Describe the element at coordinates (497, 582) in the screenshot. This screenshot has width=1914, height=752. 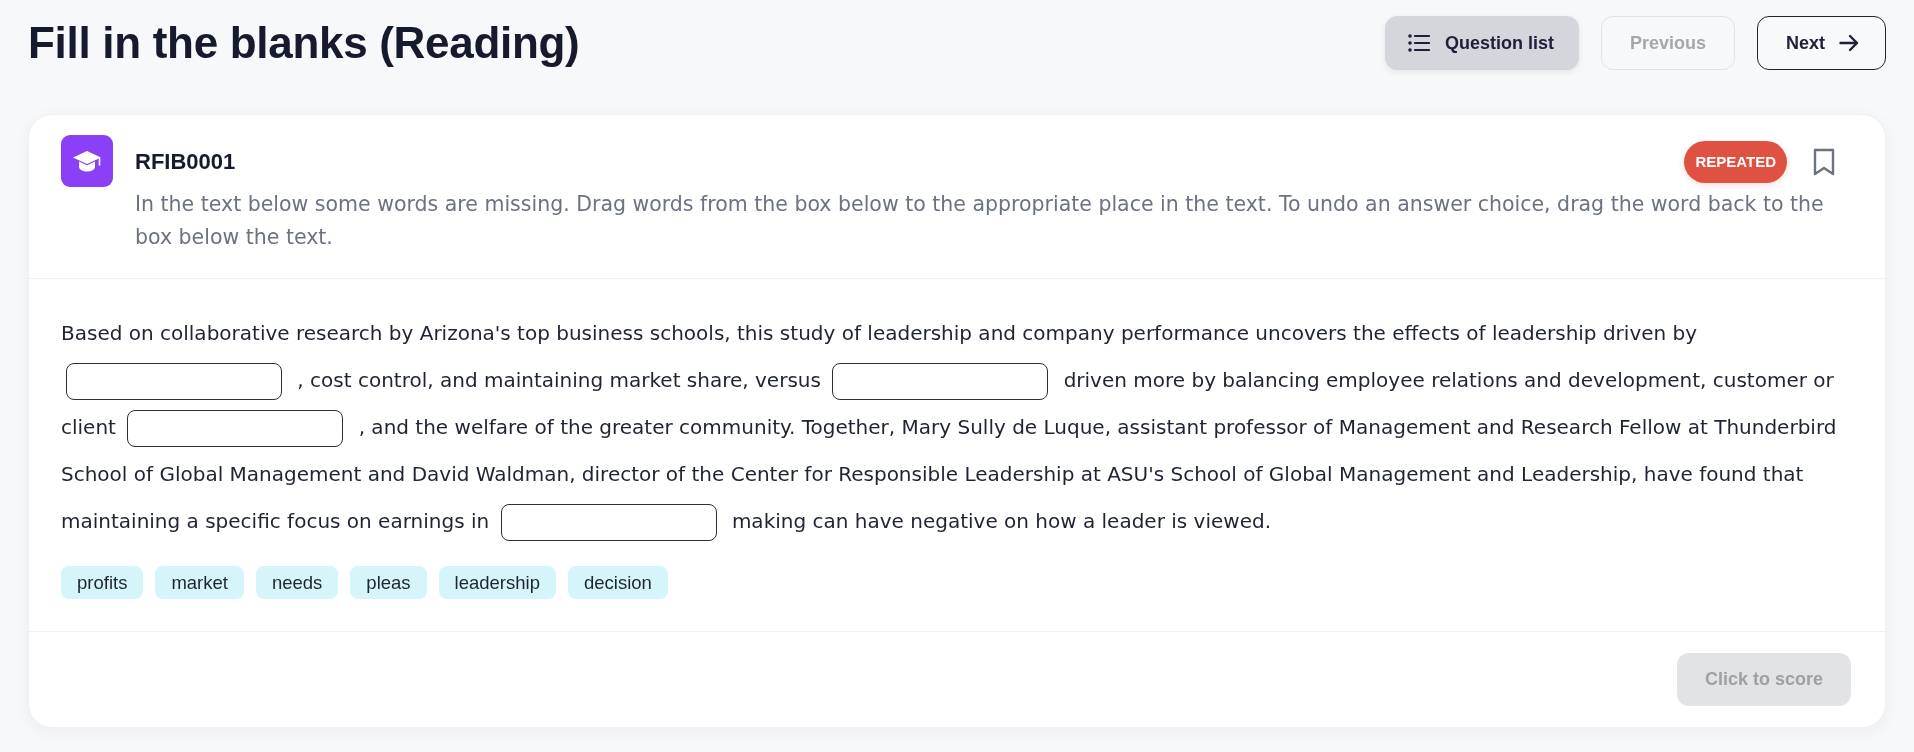
I see `word-chip: leadership` at that location.